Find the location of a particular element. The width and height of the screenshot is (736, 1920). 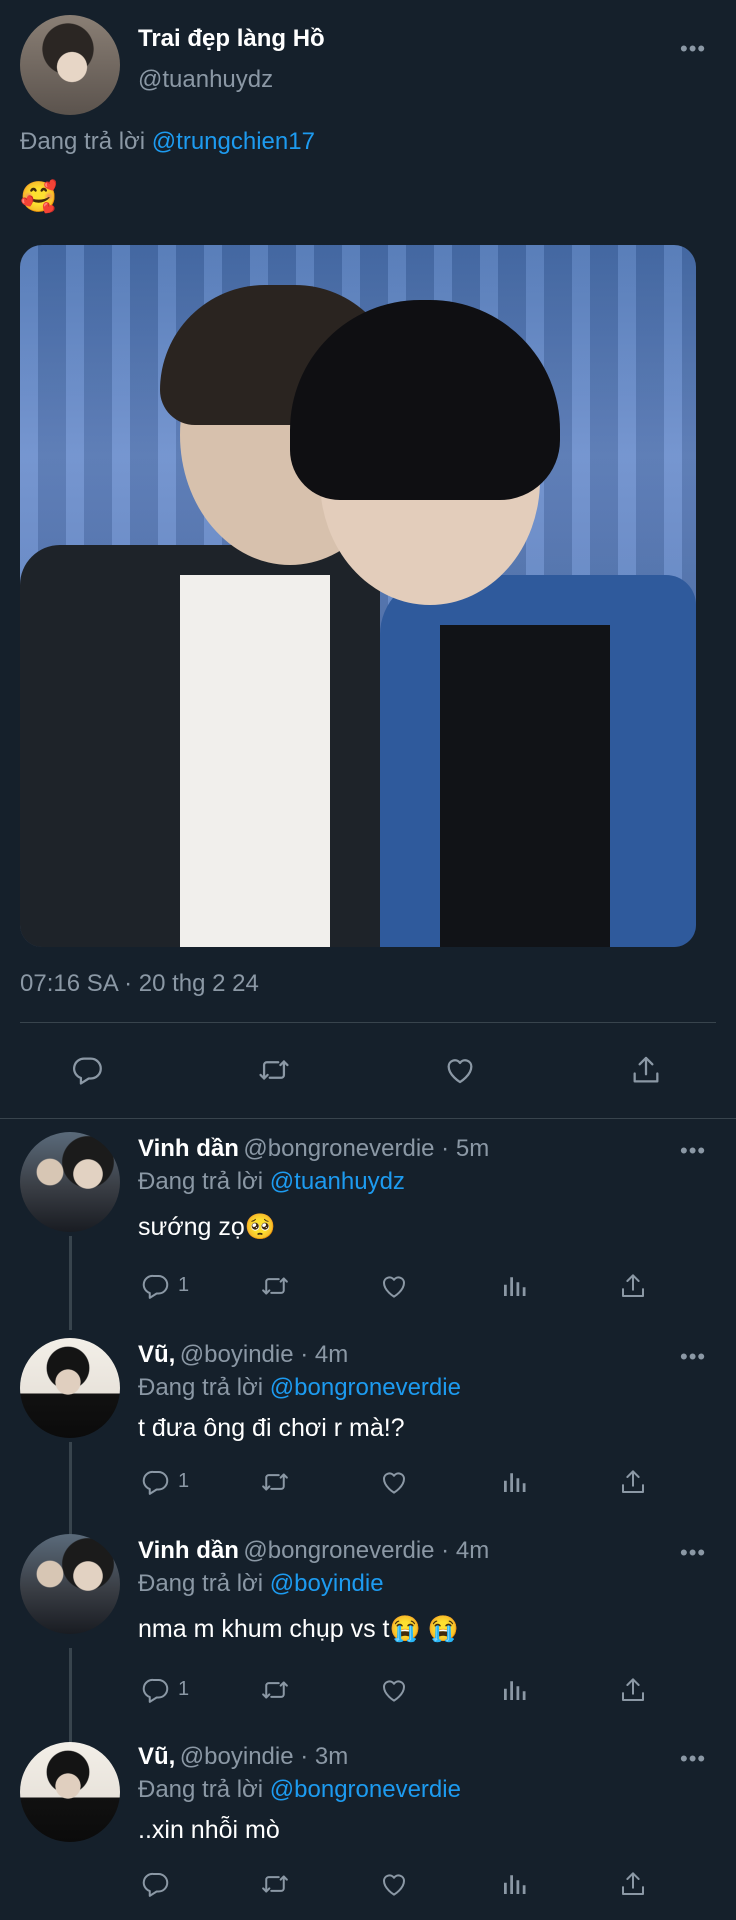

reply-text: ..xin nhỗi mò is located at coordinates (209, 1830).